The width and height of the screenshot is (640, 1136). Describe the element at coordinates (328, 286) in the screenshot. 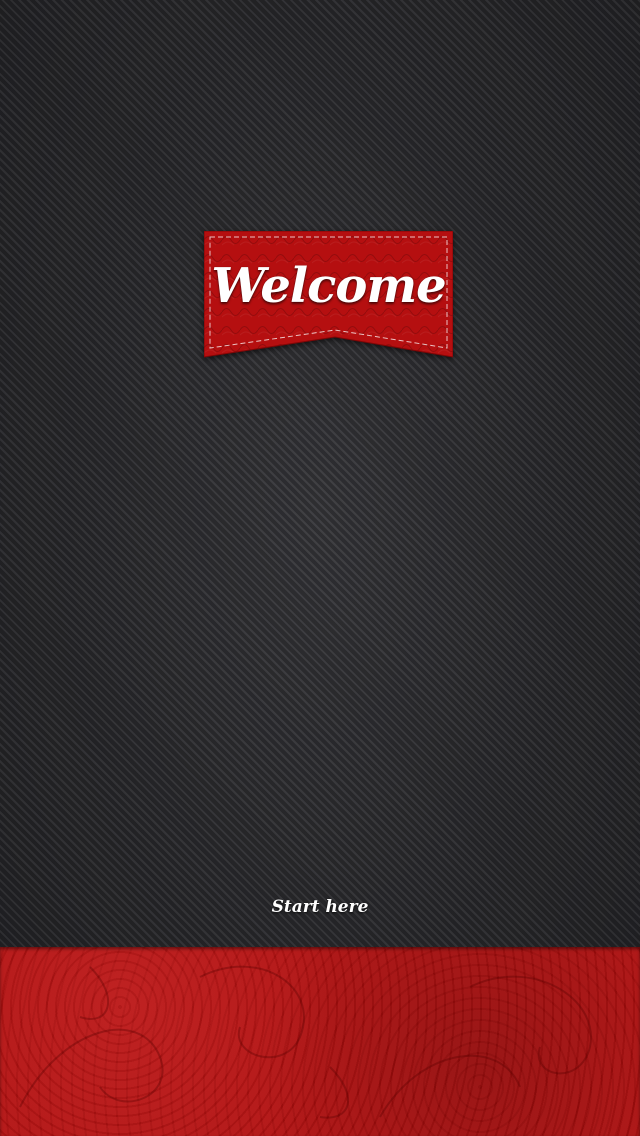

I see `welcome-title: Welcome` at that location.